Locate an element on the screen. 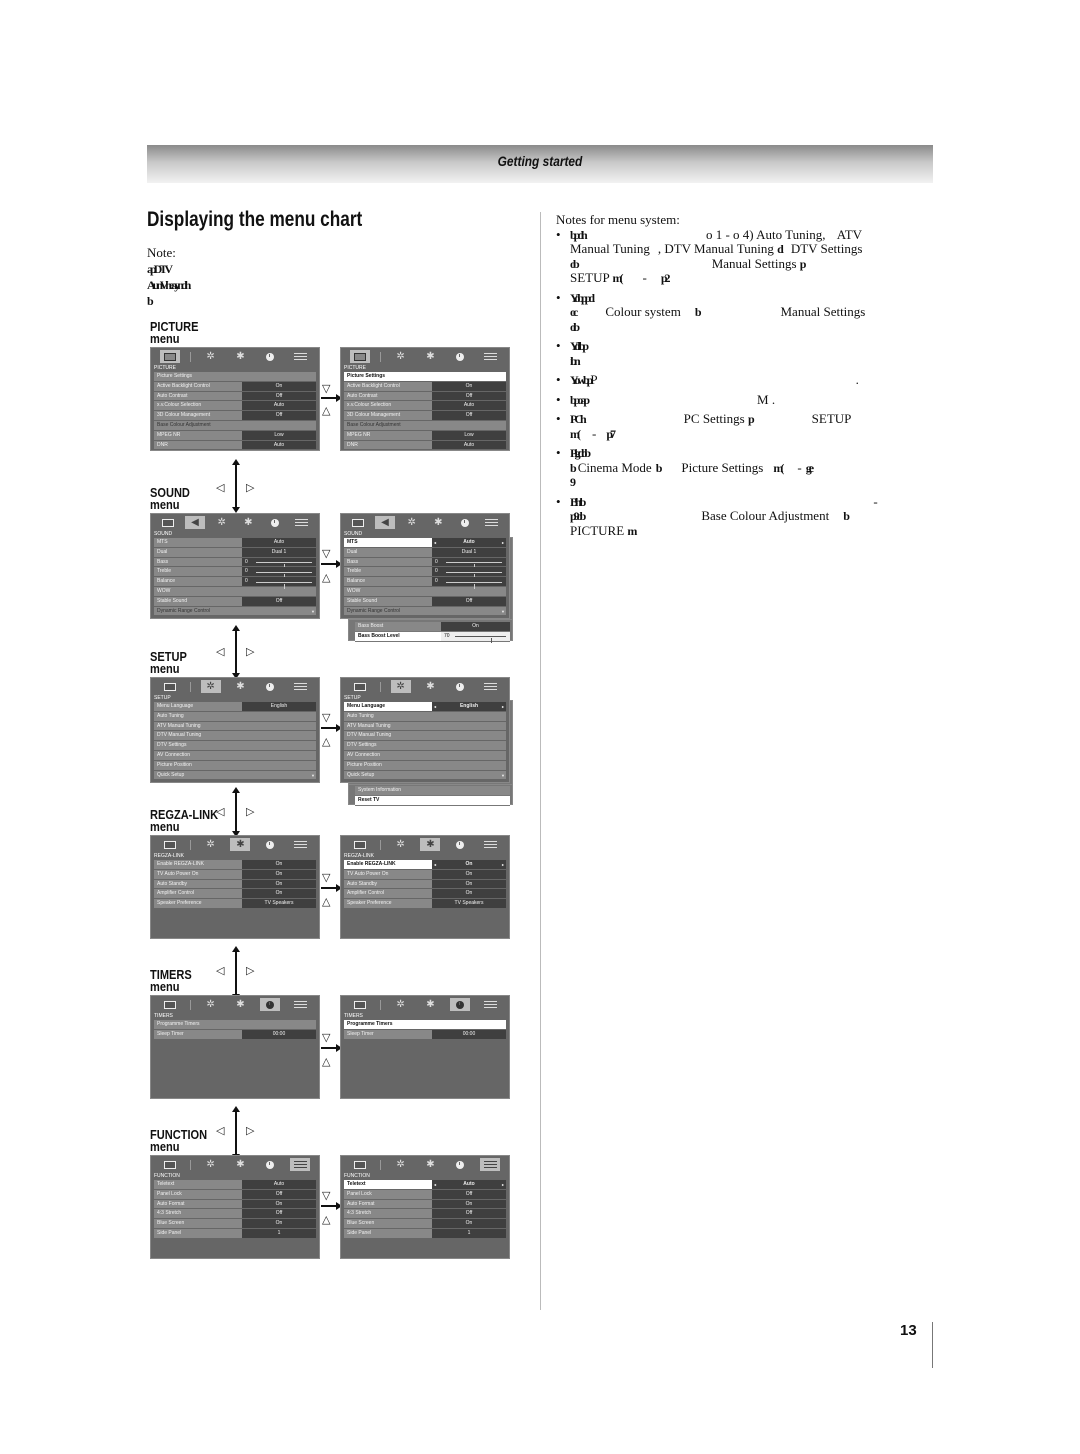 The width and height of the screenshot is (1080, 1454). menu-row: Side Panel 1 is located at coordinates (235, 1233).